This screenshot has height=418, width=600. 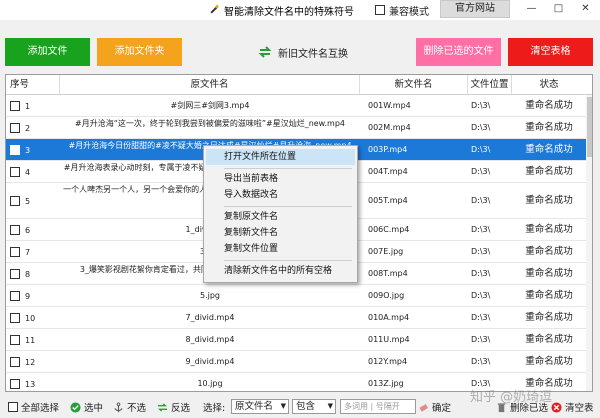 What do you see at coordinates (388, 171) in the screenshot?
I see `new-name-cell: 004T.mp4` at bounding box center [388, 171].